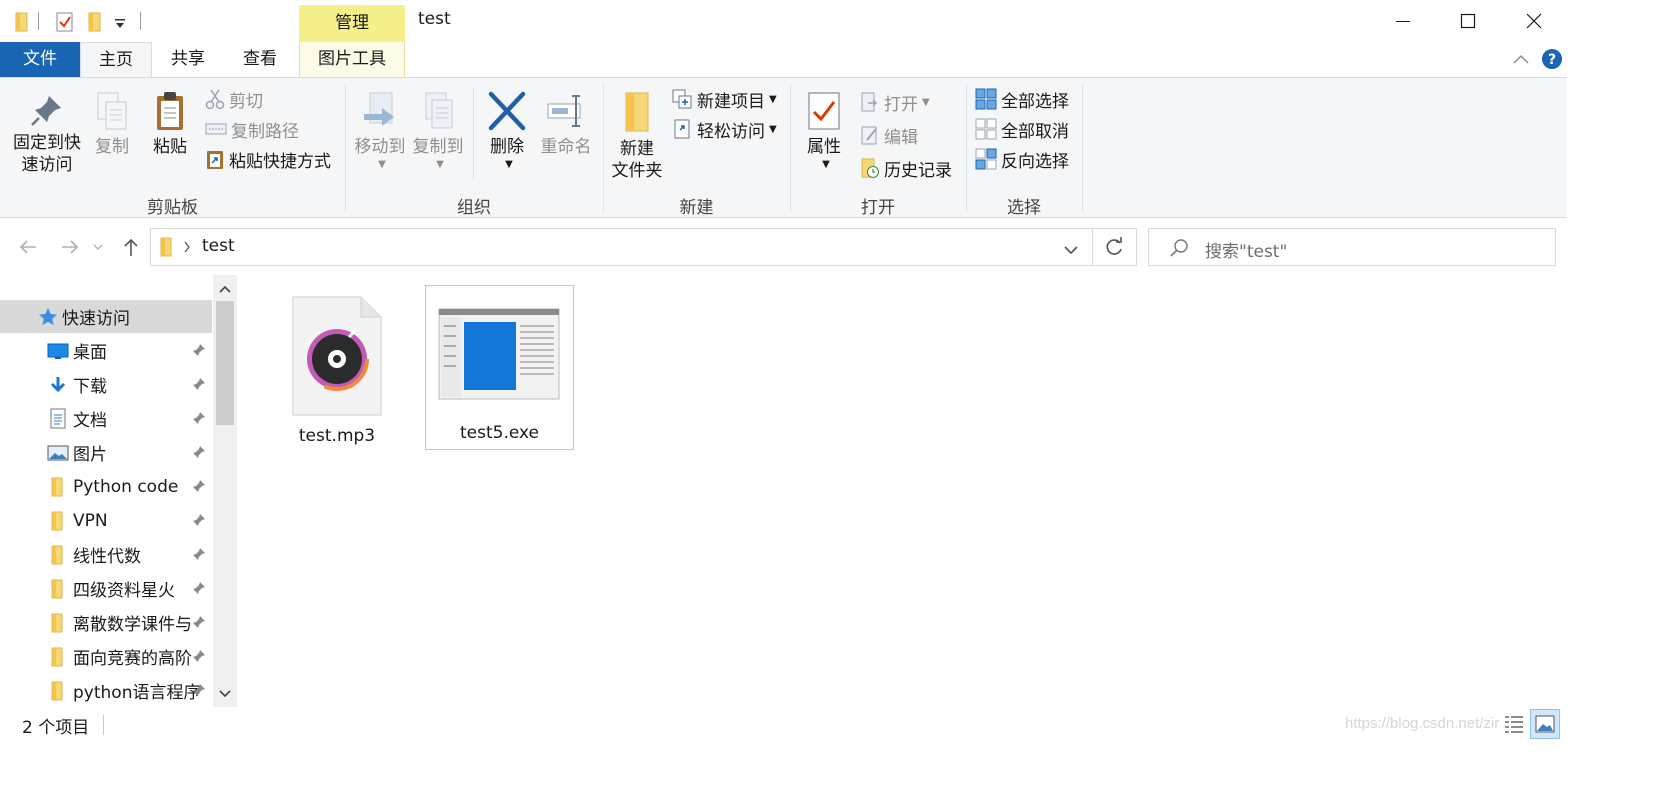 The height and width of the screenshot is (788, 1667). I want to click on move-to-dropdown-icon: ▼, so click(382, 164).